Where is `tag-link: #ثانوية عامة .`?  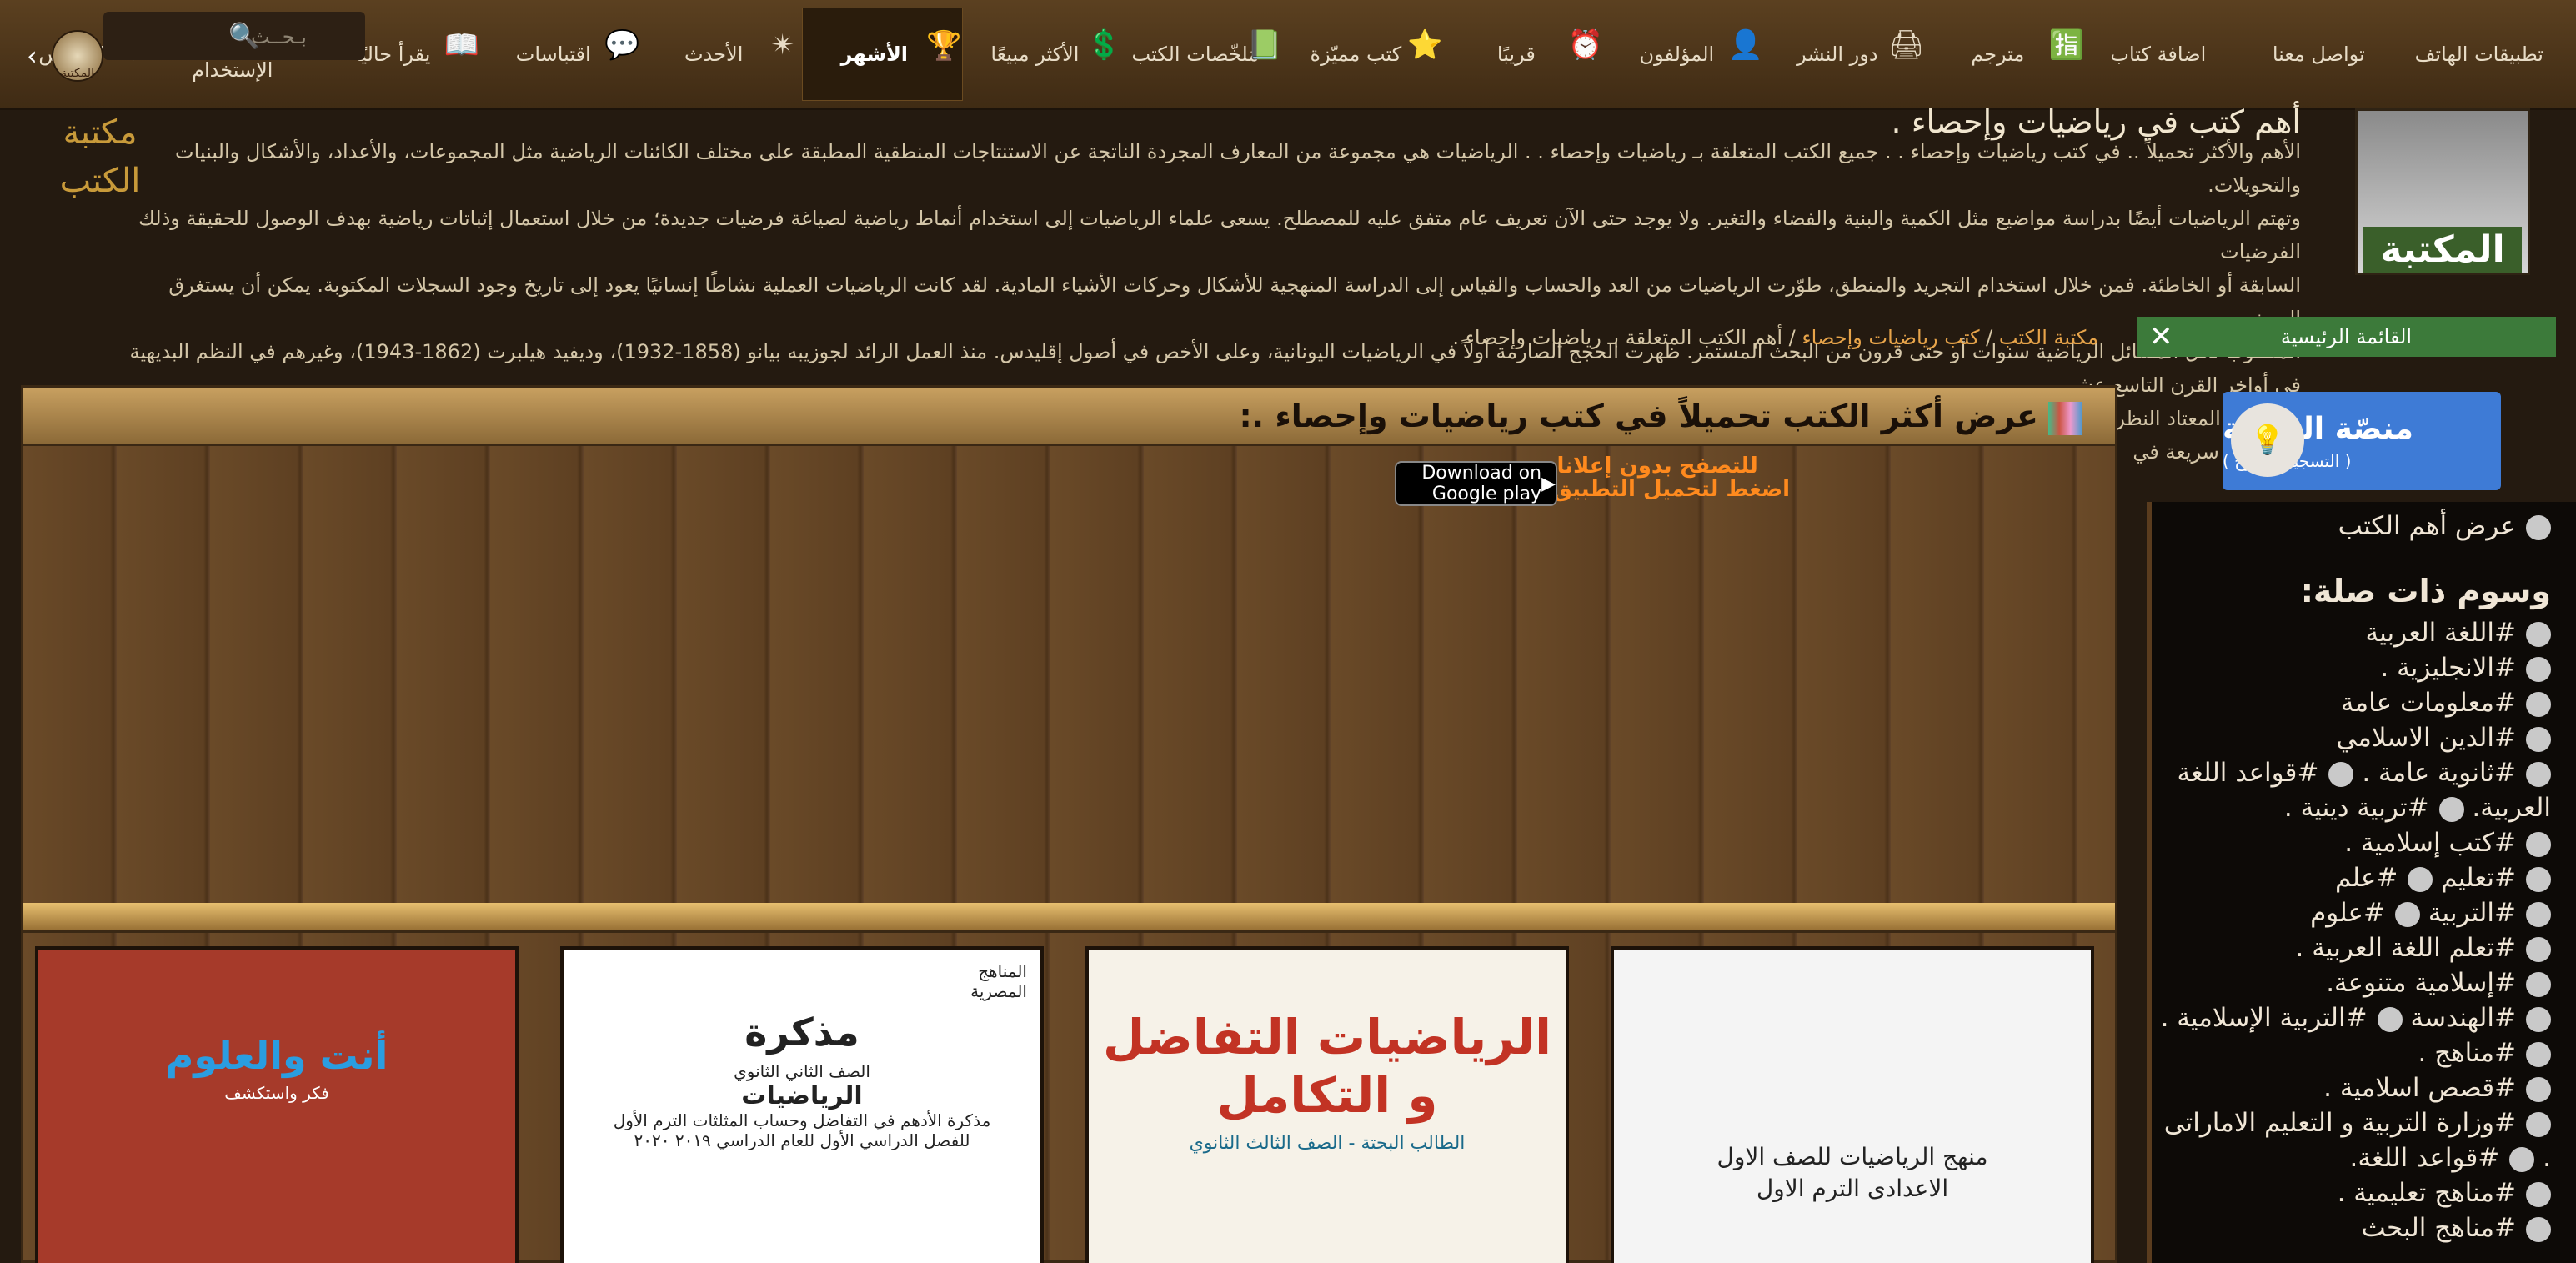
tag-link: #ثانوية عامة . is located at coordinates (2456, 773).